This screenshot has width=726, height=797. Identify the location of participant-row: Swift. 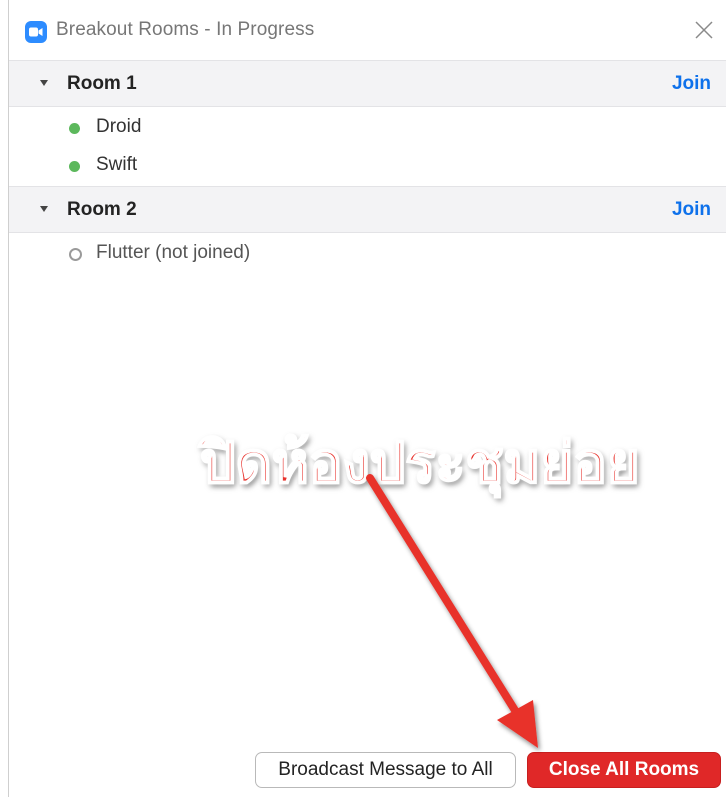
(367, 166).